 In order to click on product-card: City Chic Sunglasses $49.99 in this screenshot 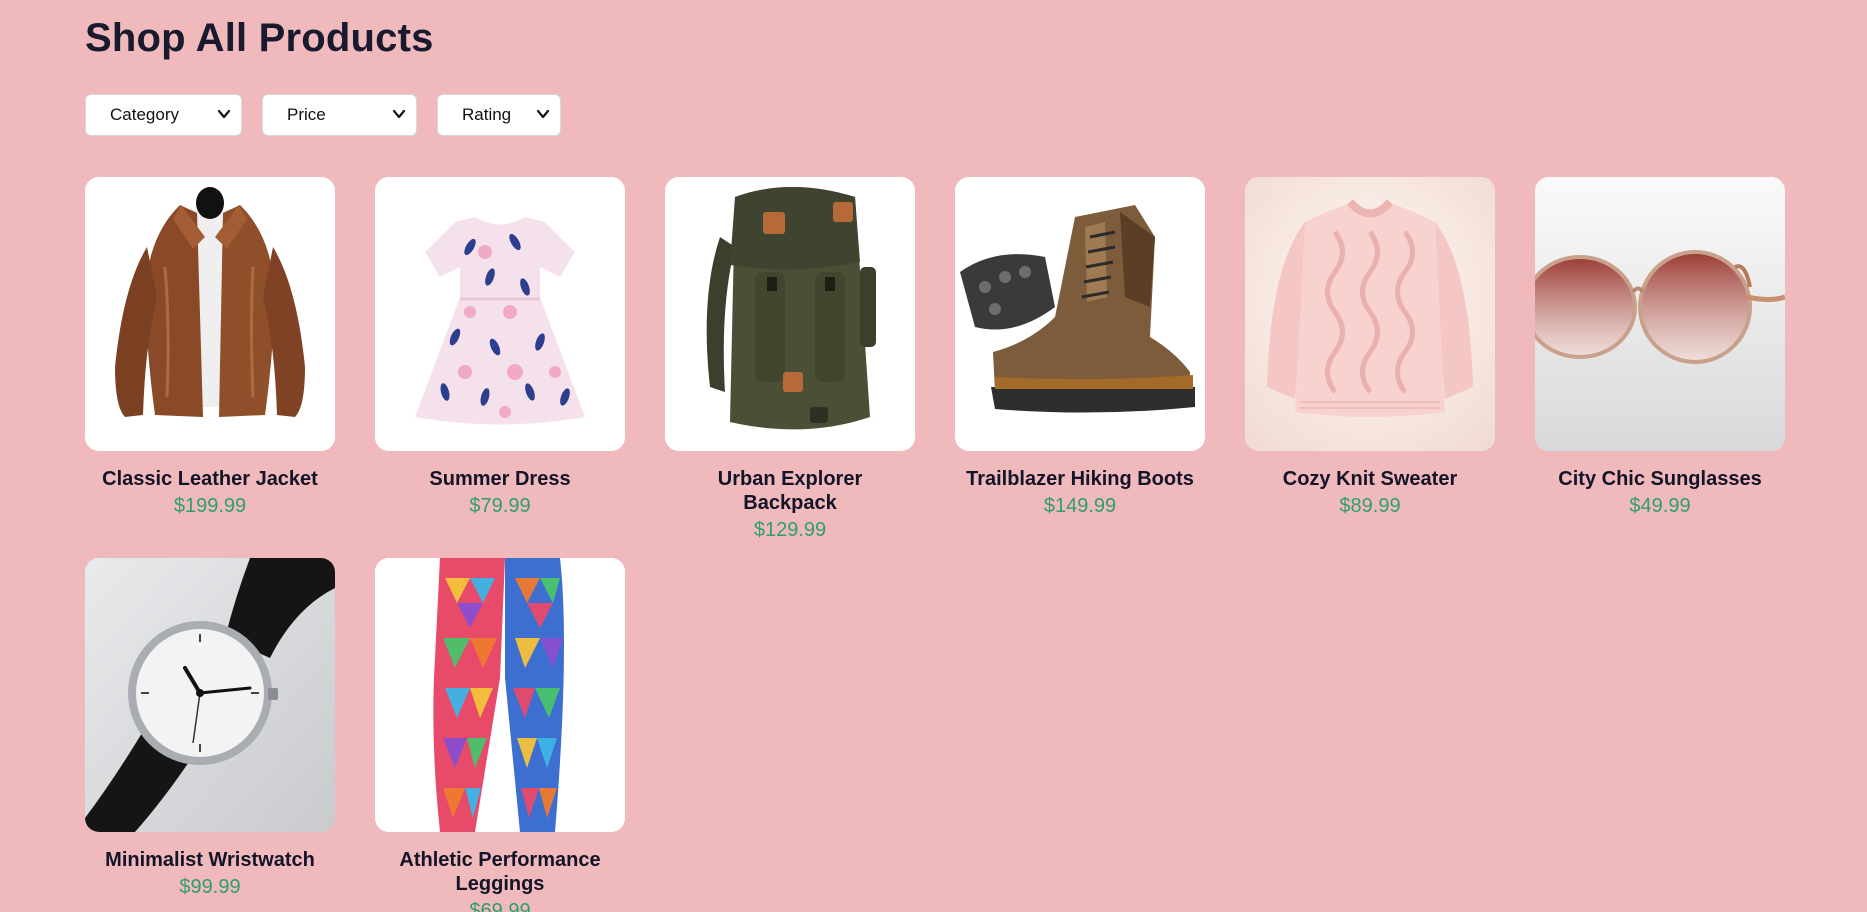, I will do `click(1660, 347)`.